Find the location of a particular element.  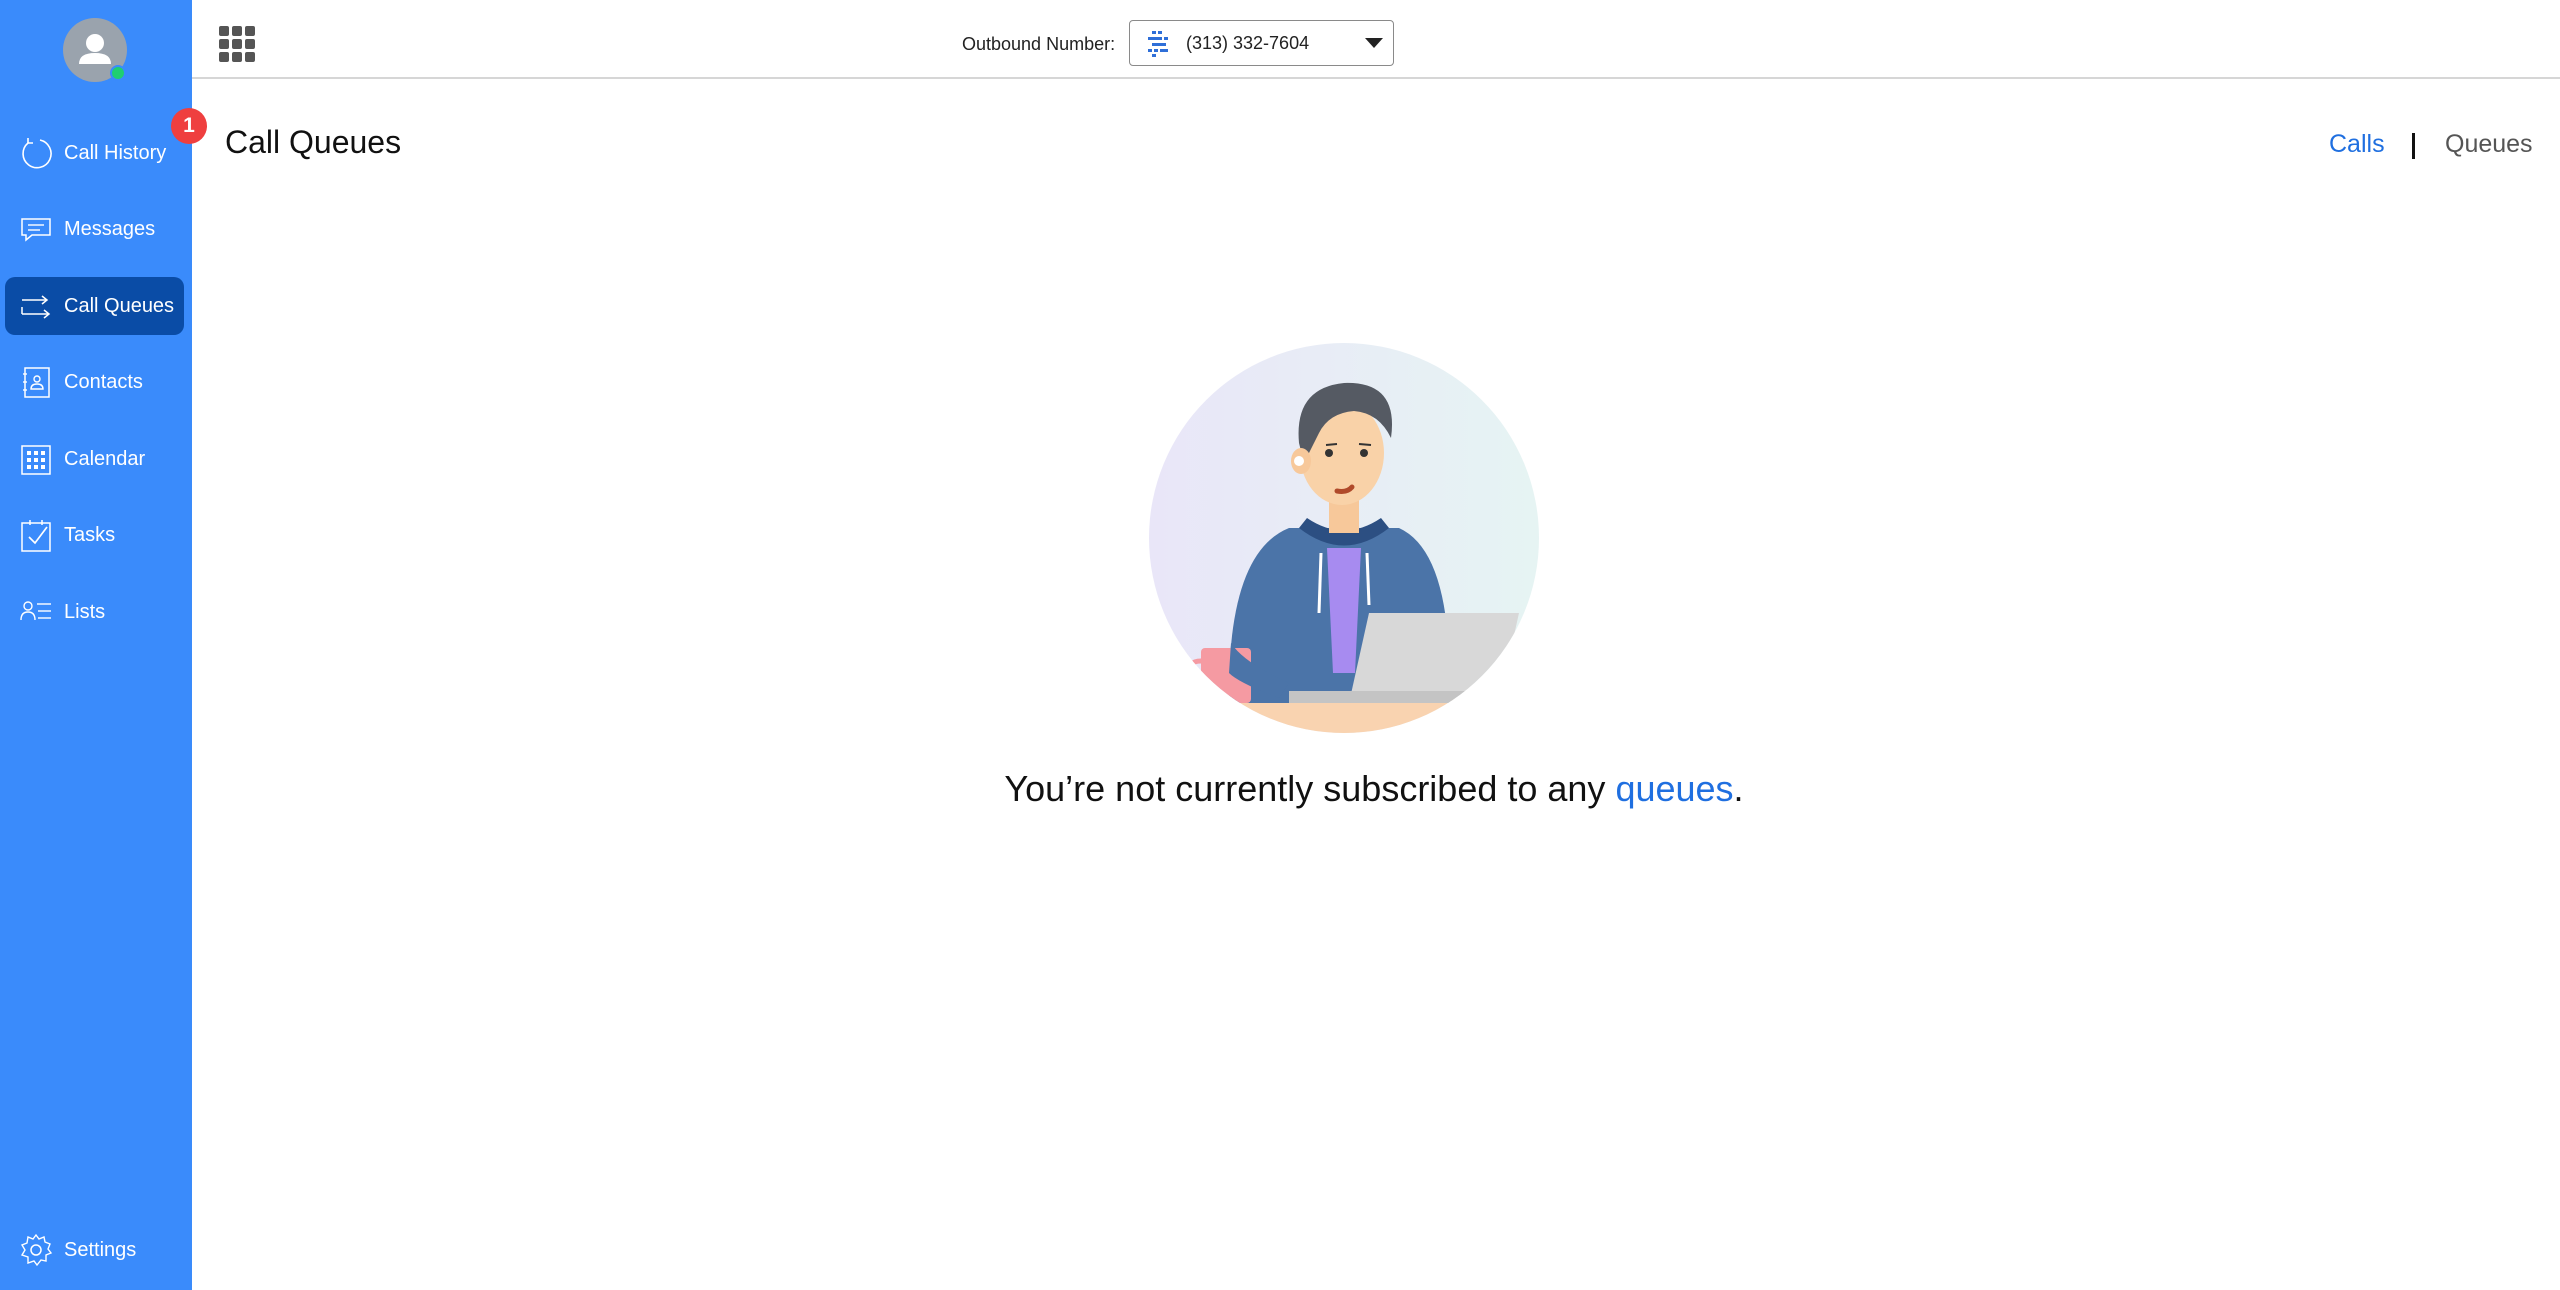

sidebar-item-settings: Settings is located at coordinates (94, 1250).